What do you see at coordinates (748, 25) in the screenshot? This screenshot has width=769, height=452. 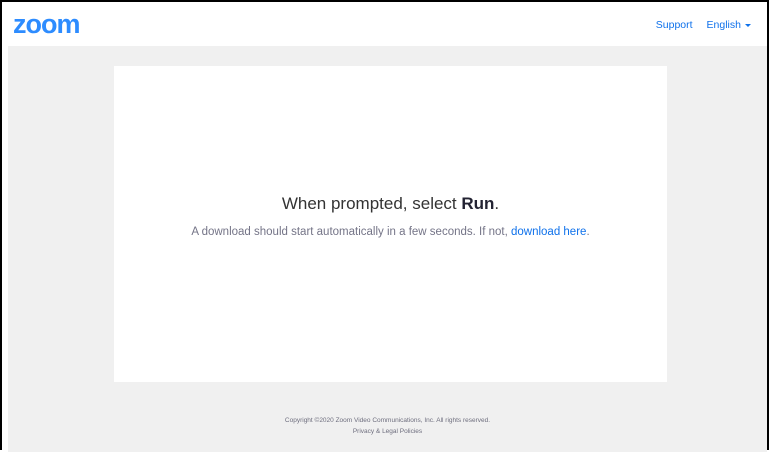 I see `caret-down-icon` at bounding box center [748, 25].